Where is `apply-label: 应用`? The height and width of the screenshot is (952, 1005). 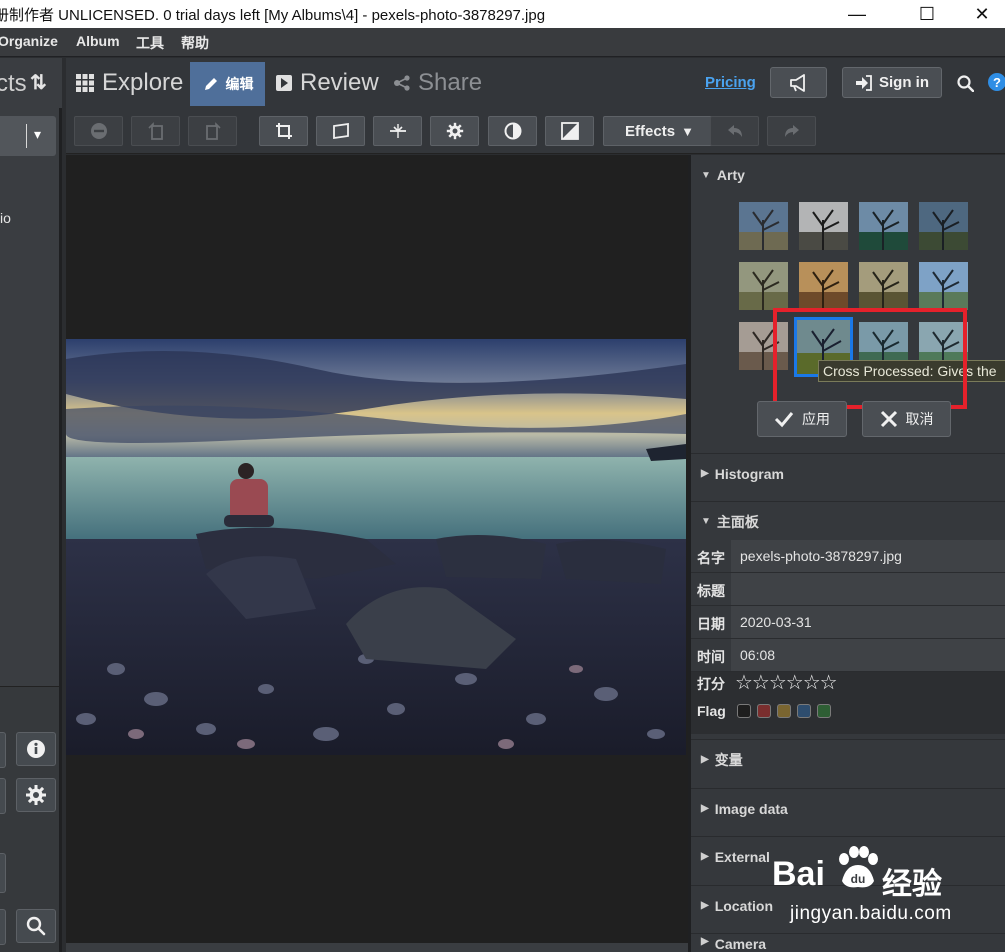
apply-label: 应用 is located at coordinates (816, 419).